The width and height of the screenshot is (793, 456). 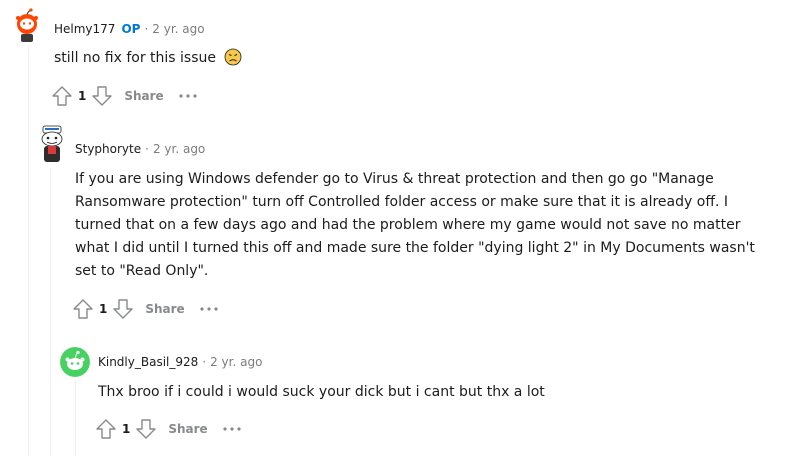 What do you see at coordinates (233, 61) in the screenshot?
I see `disappointed-face-emoji-icon` at bounding box center [233, 61].